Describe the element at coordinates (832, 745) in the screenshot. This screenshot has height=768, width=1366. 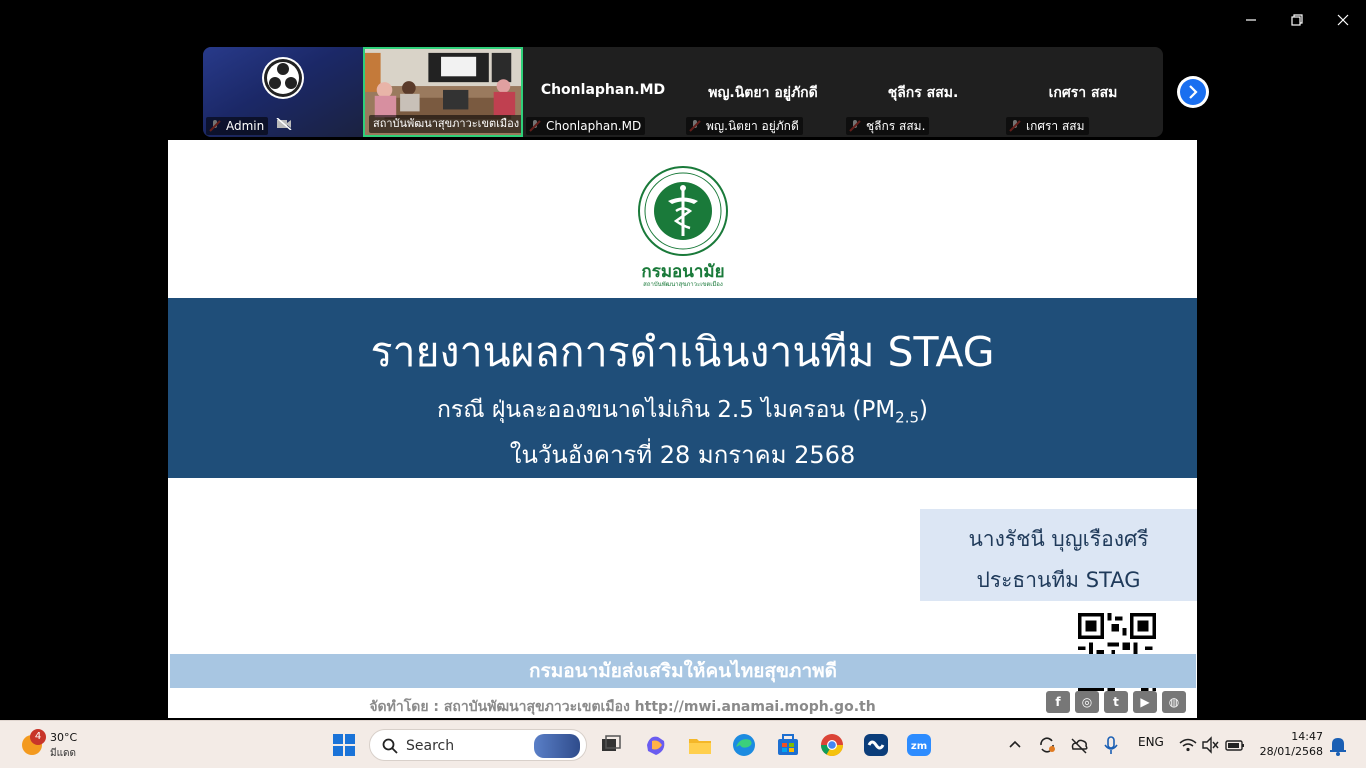
I see `chrome-browser-icon` at that location.